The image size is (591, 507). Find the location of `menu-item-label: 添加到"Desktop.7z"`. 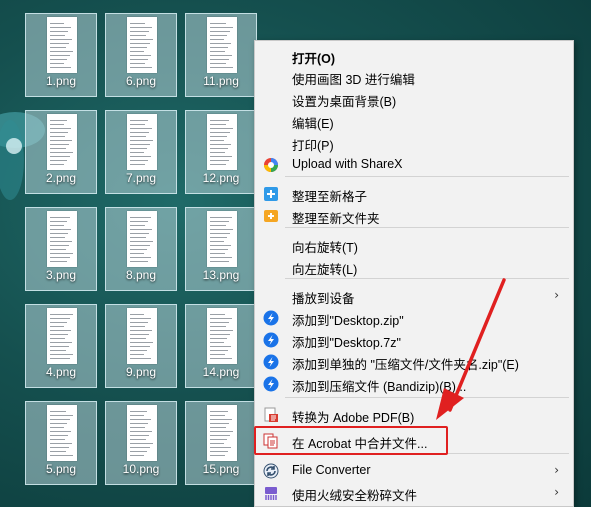

menu-item-label: 添加到"Desktop.7z" is located at coordinates (346, 343).